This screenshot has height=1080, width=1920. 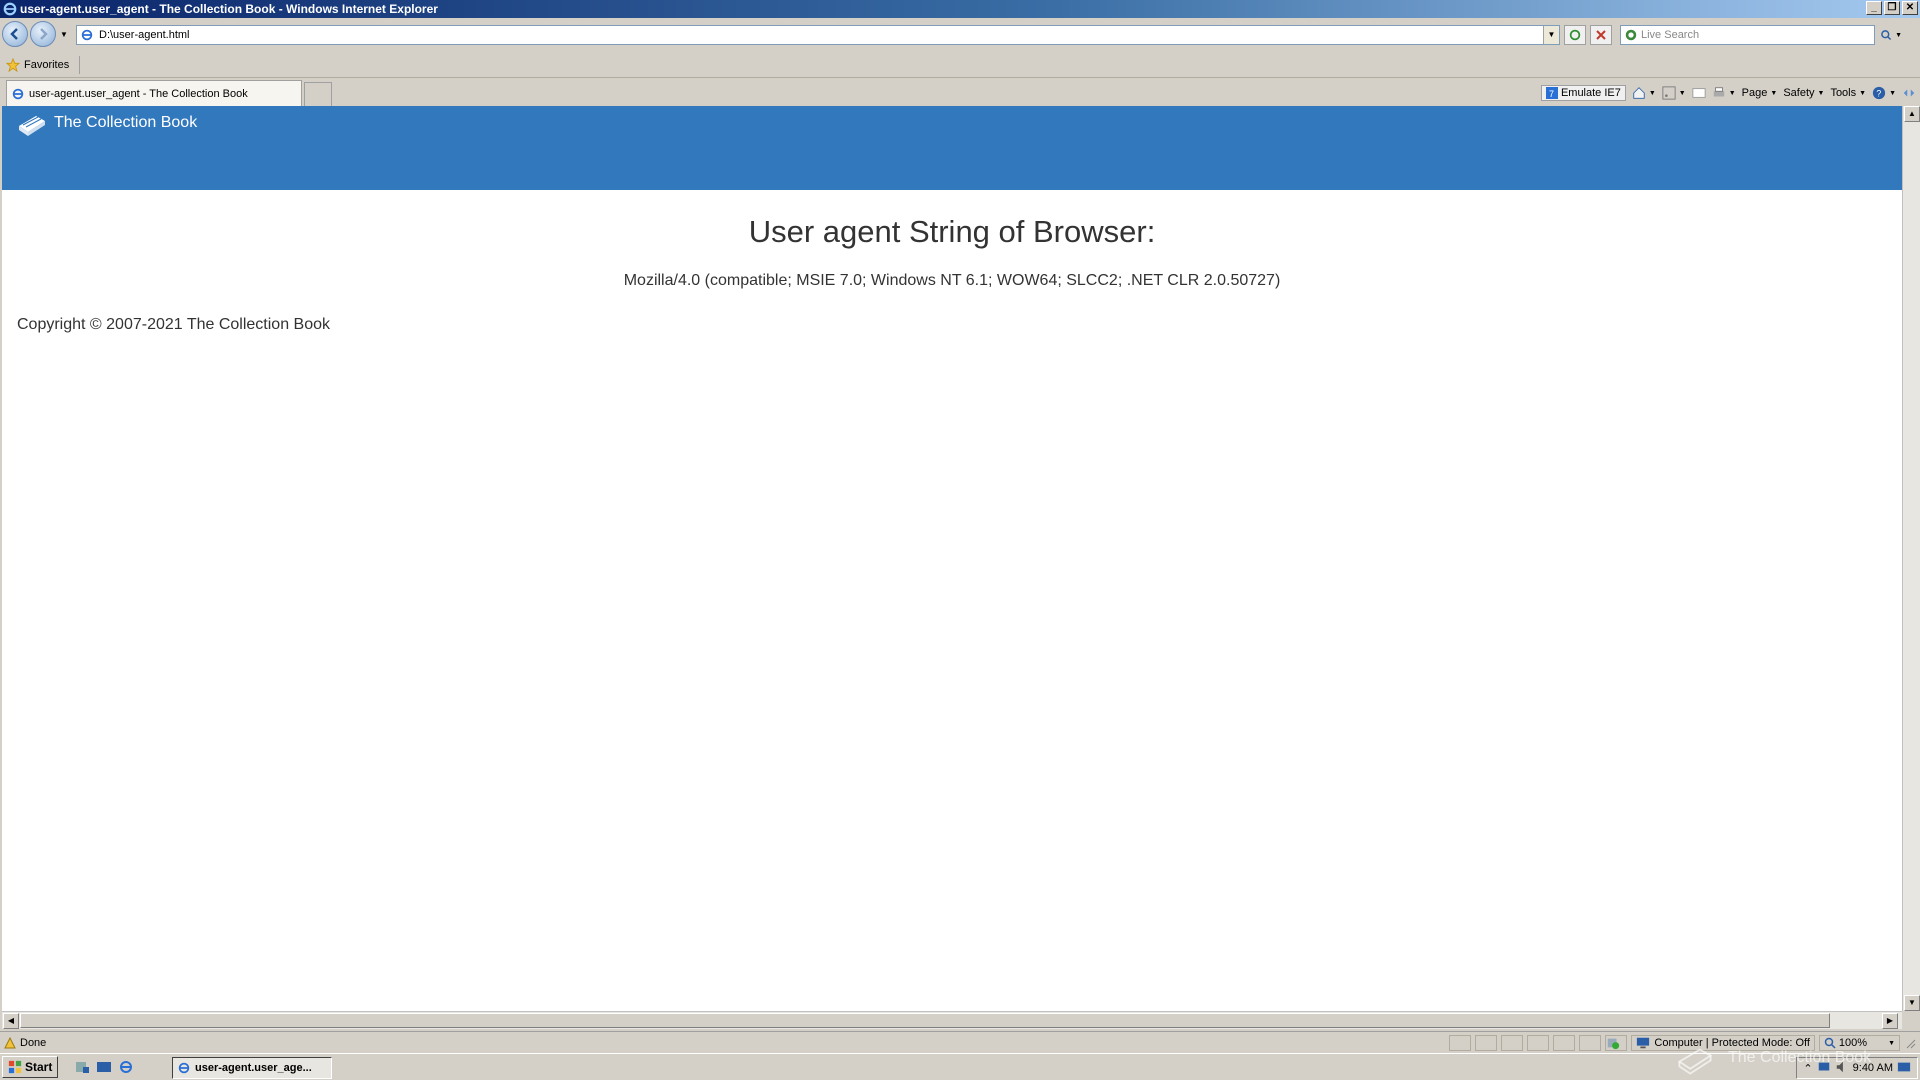 I want to click on internet-explorer-icon, so click(x=10, y=9).